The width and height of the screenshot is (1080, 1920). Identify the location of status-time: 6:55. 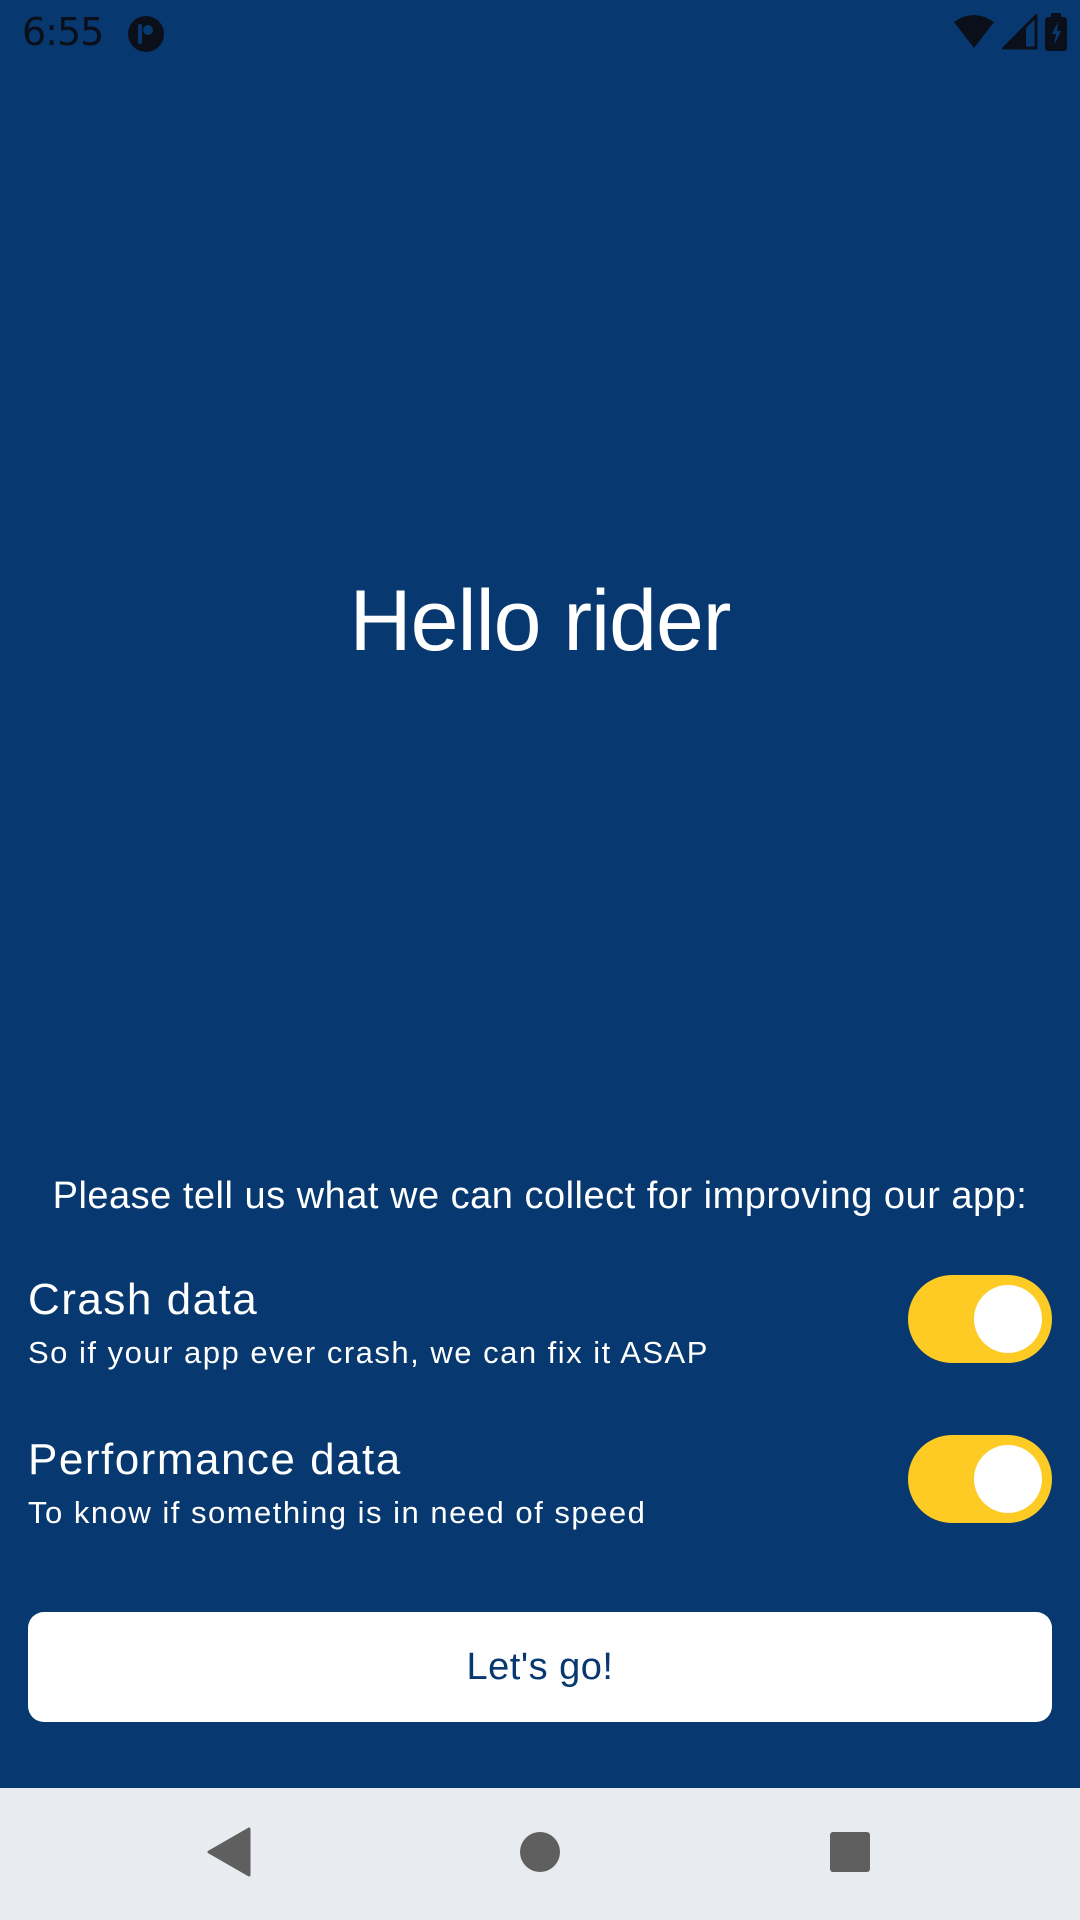
(63, 32).